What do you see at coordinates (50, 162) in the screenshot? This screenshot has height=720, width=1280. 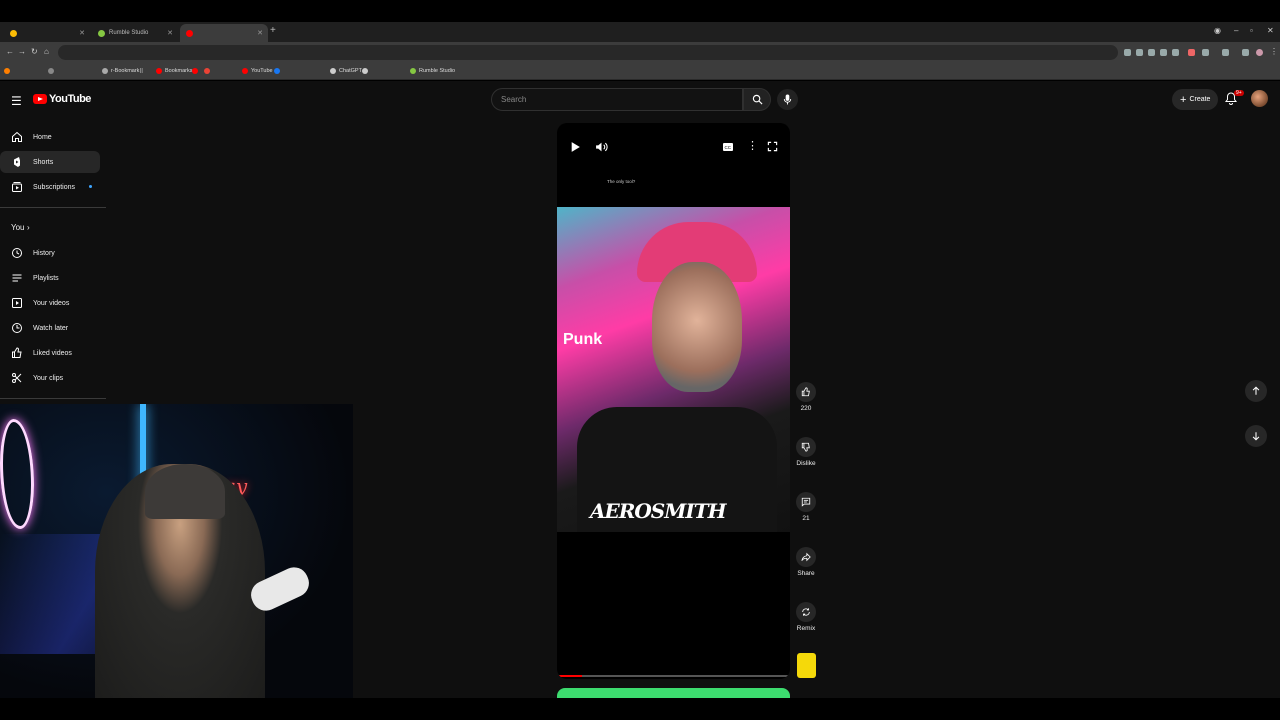 I see `sidebar-item-shorts: Shorts` at bounding box center [50, 162].